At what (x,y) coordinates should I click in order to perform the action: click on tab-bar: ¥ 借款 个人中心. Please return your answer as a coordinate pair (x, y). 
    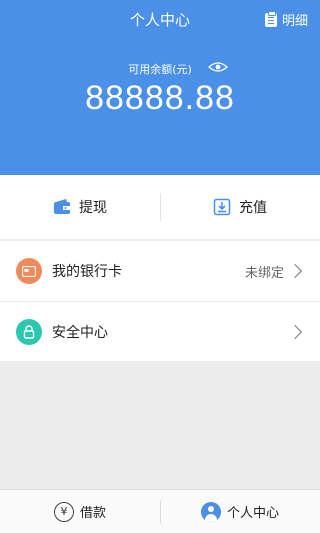
    Looking at the image, I should click on (160, 511).